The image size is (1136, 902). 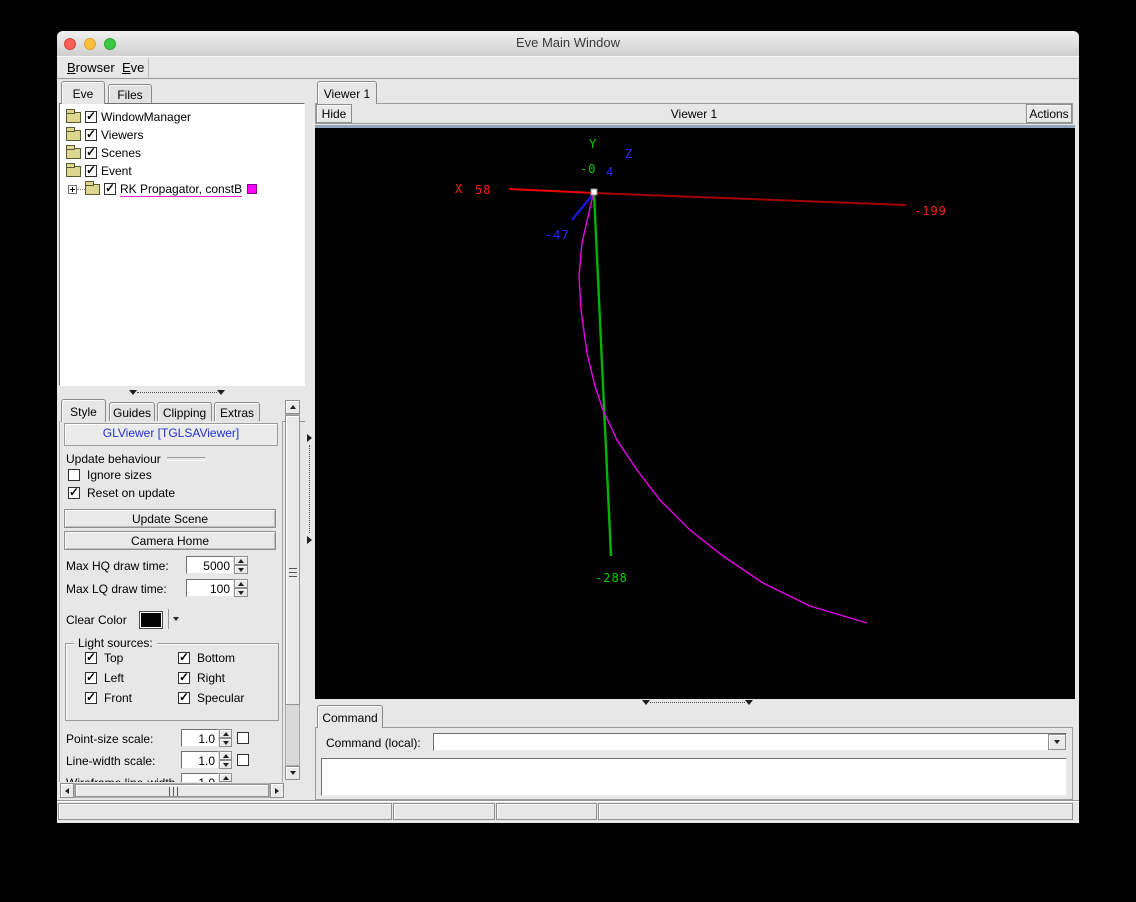 What do you see at coordinates (694, 114) in the screenshot?
I see `viewer-title: Viewer 1` at bounding box center [694, 114].